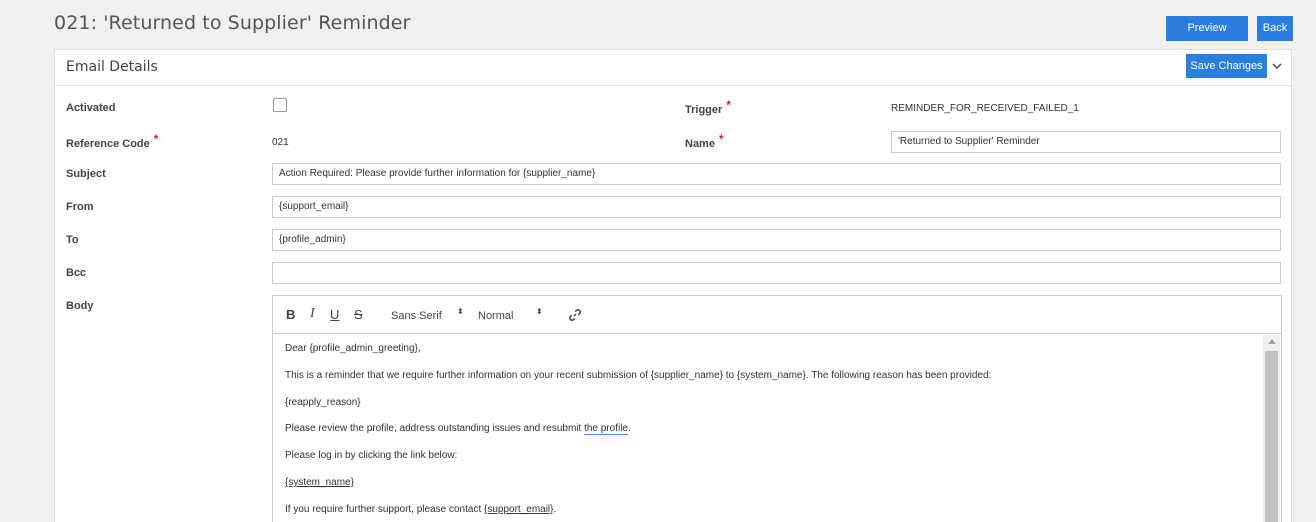 The image size is (1316, 522). Describe the element at coordinates (80, 306) in the screenshot. I see `body-label: Body` at that location.